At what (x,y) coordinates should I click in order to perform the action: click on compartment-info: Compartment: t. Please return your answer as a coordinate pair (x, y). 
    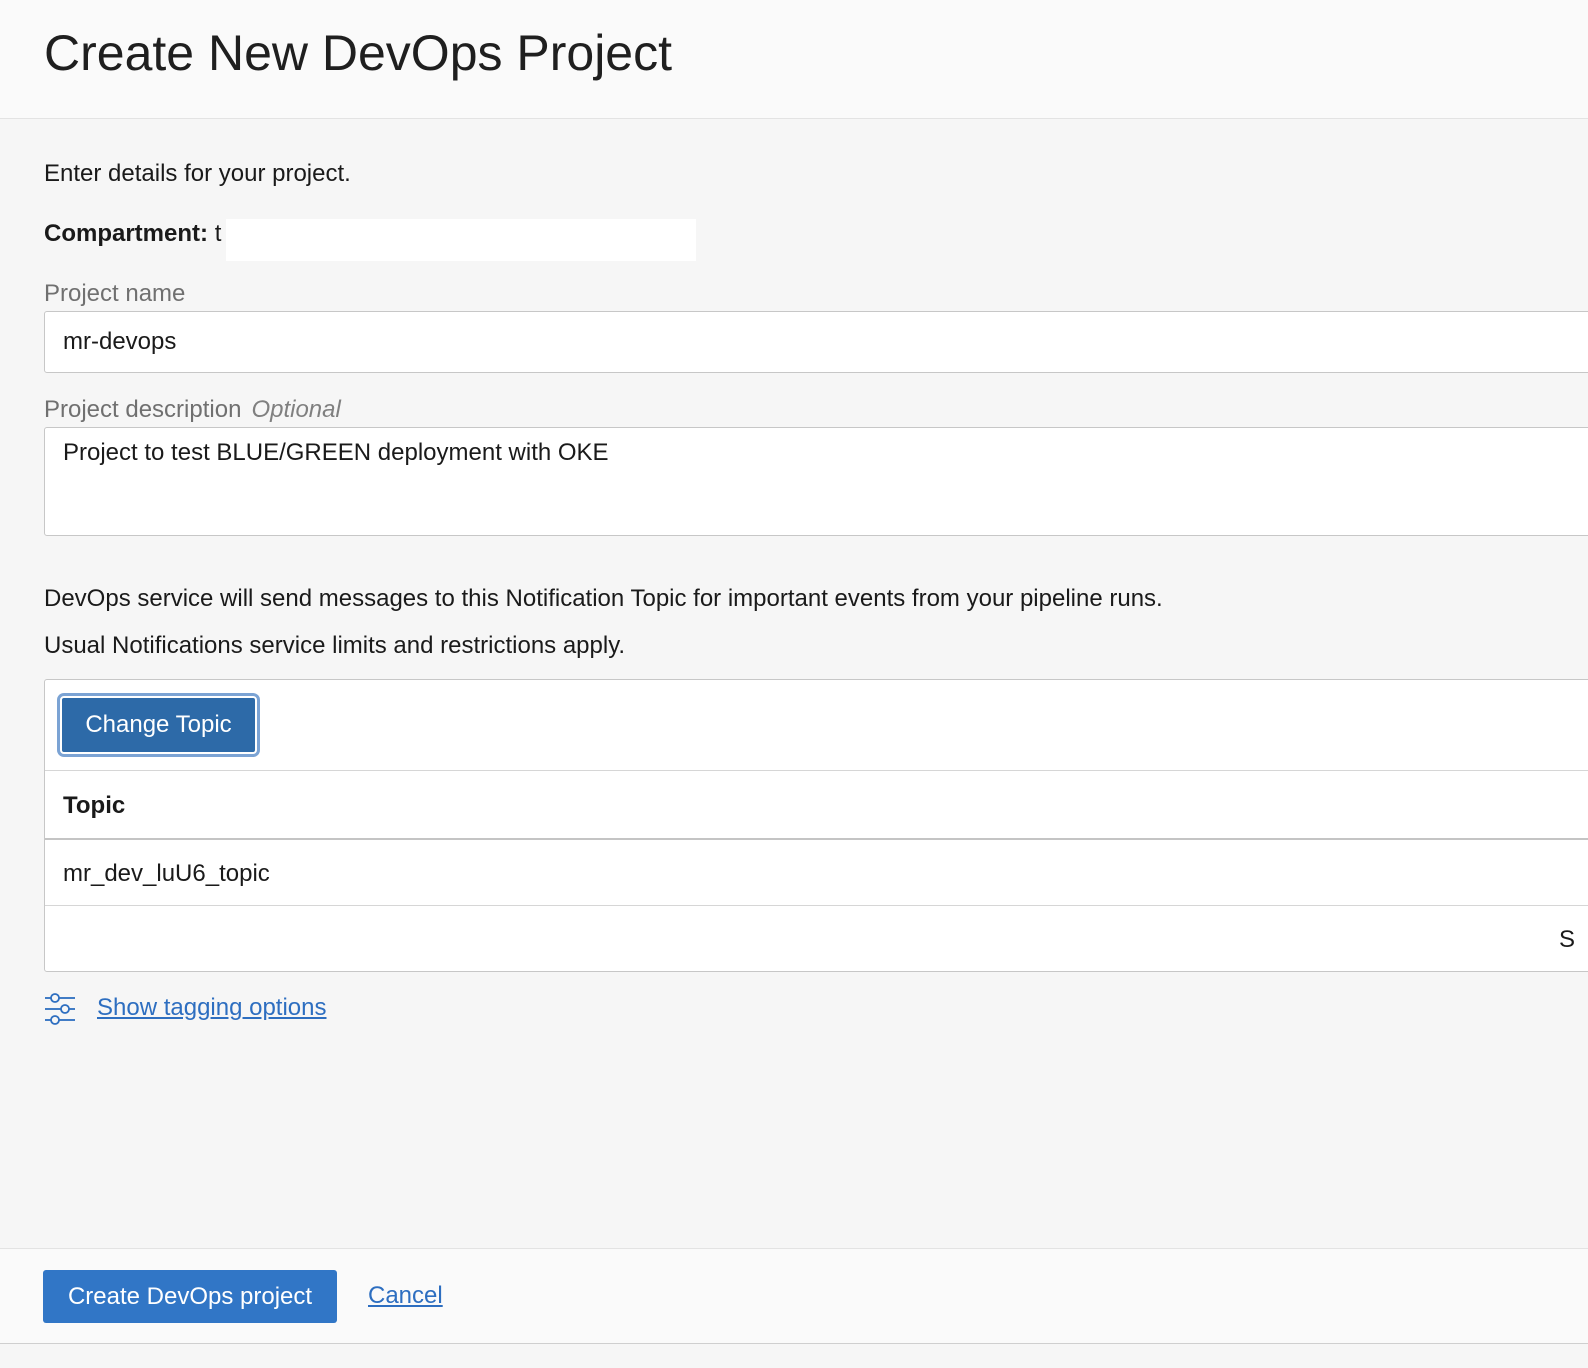
    Looking at the image, I should click on (132, 234).